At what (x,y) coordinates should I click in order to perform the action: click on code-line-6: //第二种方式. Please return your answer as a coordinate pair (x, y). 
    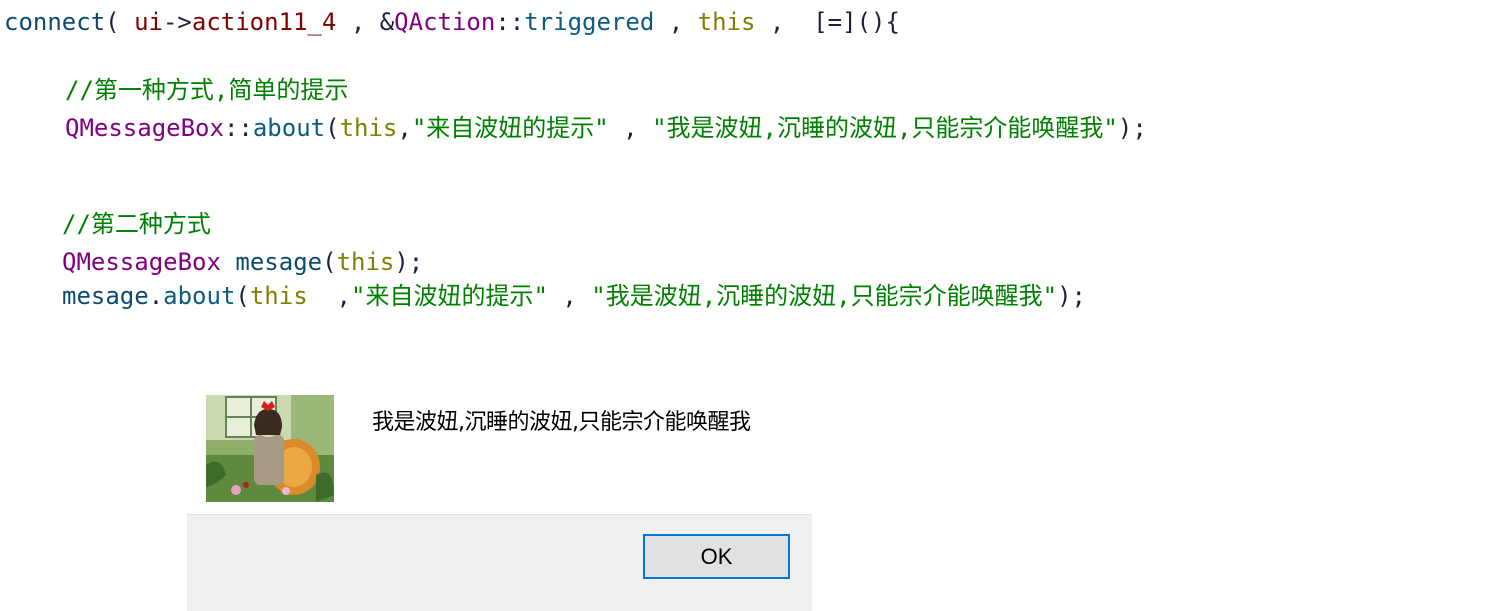
    Looking at the image, I should click on (136, 224).